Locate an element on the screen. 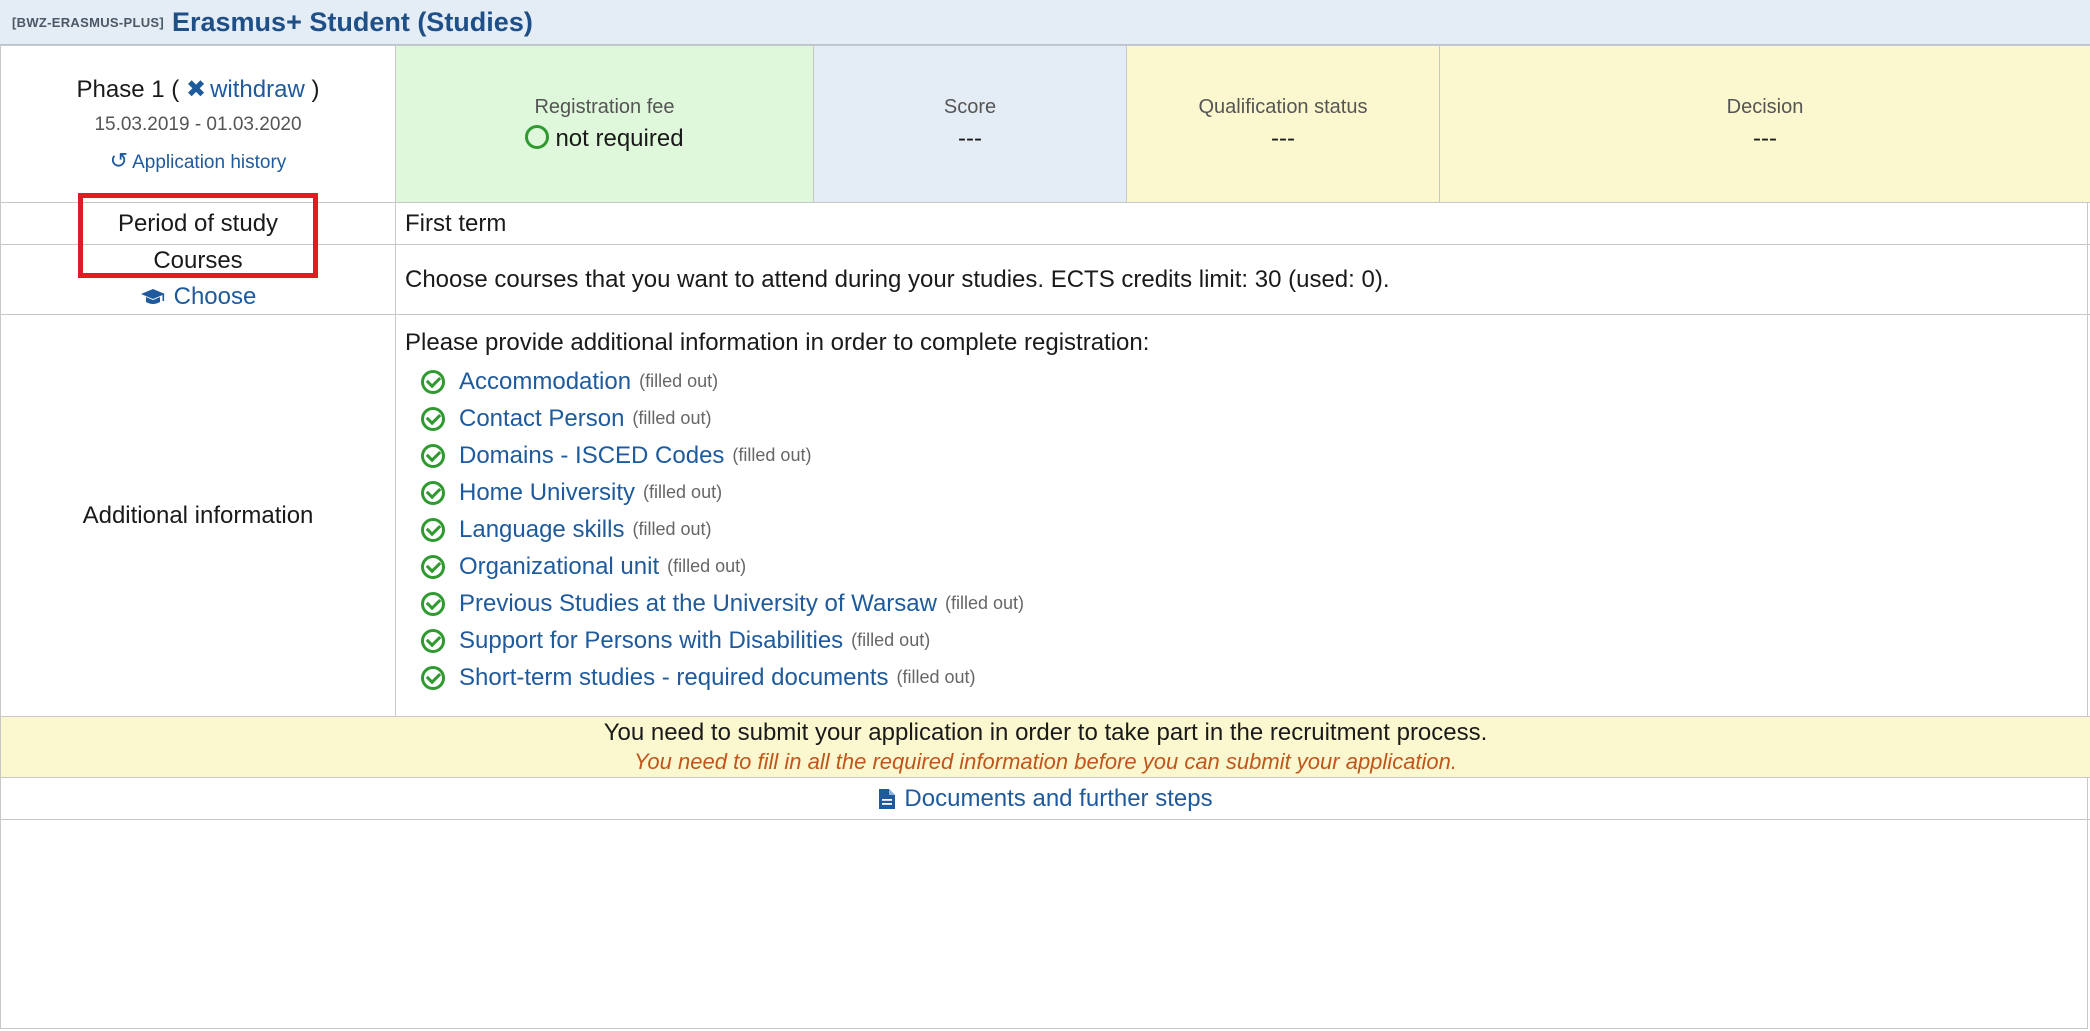 This screenshot has width=2090, height=1031. close-paren: ) is located at coordinates (315, 89).